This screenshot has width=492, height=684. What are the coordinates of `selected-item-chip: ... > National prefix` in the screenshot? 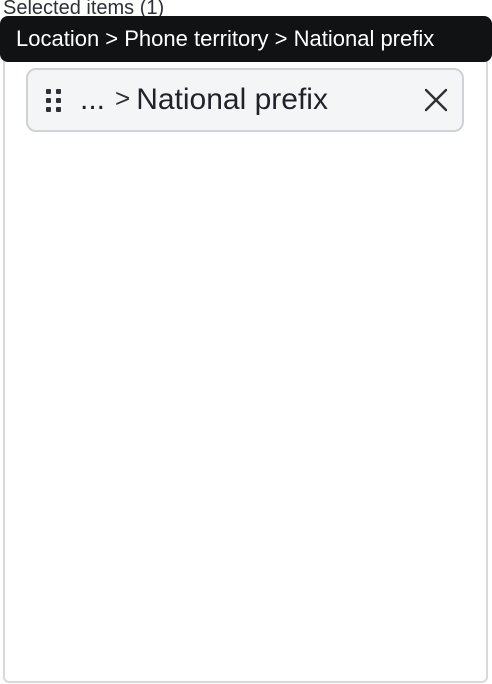 It's located at (245, 100).